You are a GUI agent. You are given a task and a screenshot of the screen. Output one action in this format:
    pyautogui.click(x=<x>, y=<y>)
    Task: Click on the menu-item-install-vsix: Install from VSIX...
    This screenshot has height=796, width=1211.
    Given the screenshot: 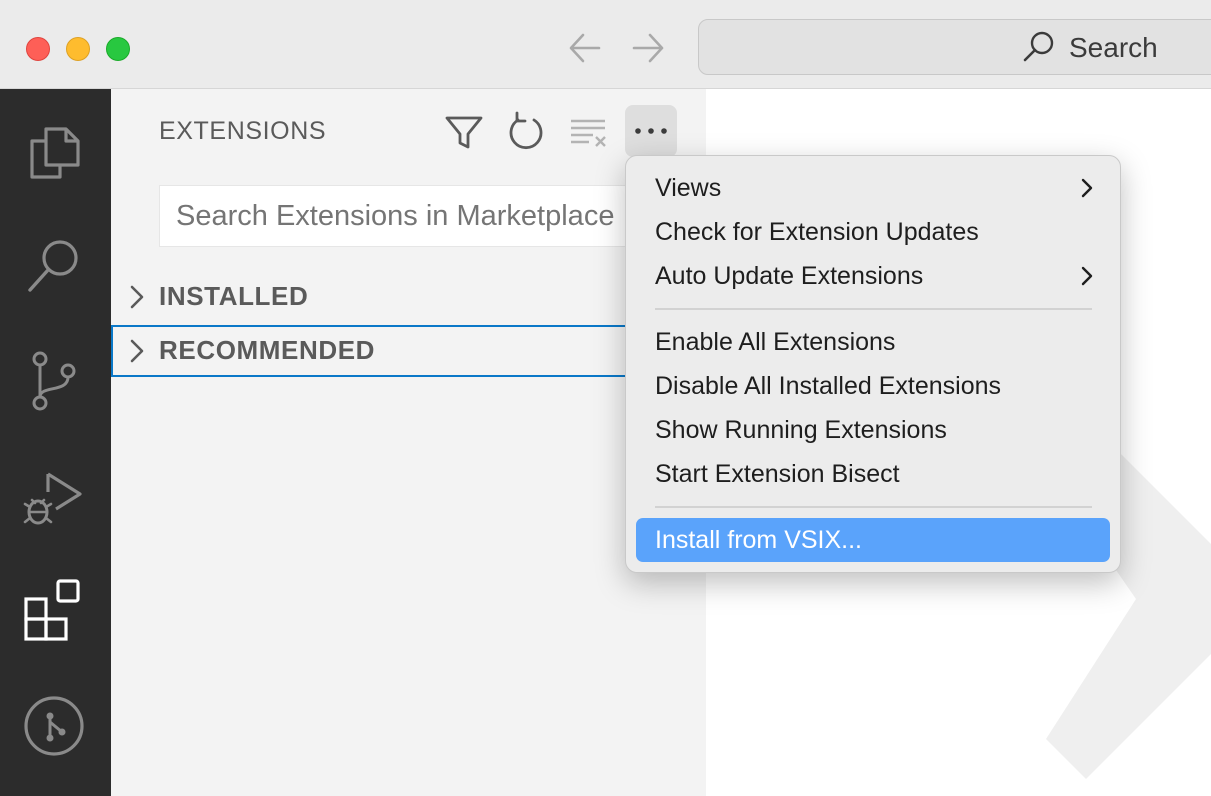 What is the action you would take?
    pyautogui.click(x=873, y=540)
    